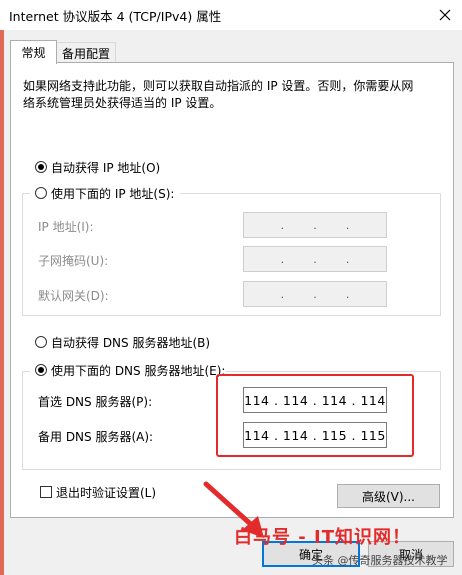 This screenshot has height=575, width=462. What do you see at coordinates (106, 492) in the screenshot?
I see `validate-label: 退出时验证设置(L)` at bounding box center [106, 492].